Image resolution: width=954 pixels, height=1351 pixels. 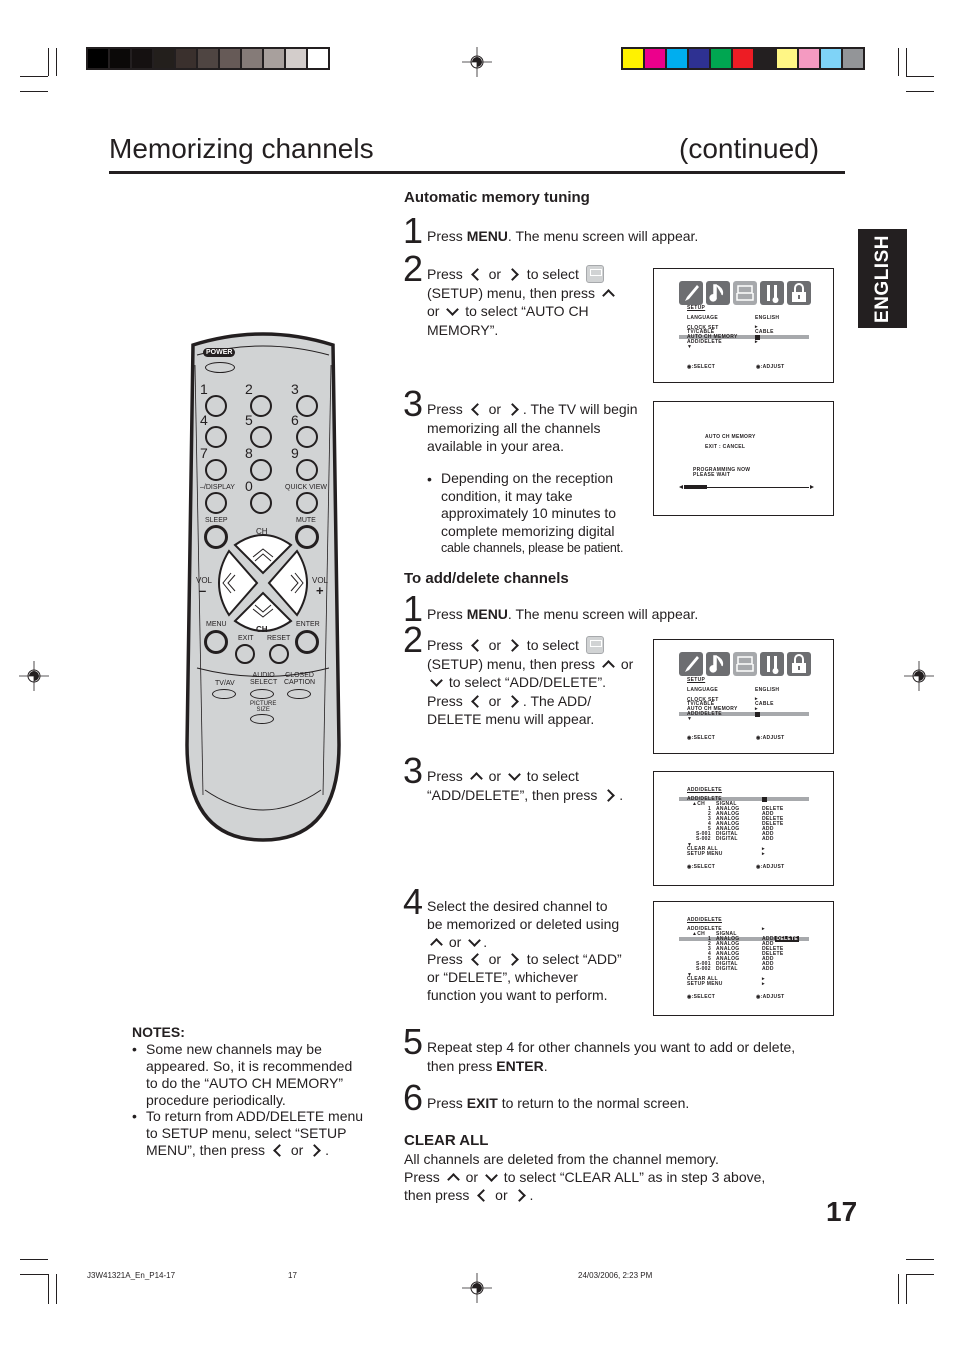 I want to click on text: appeared. So, it is recommended, so click(x=249, y=1066).